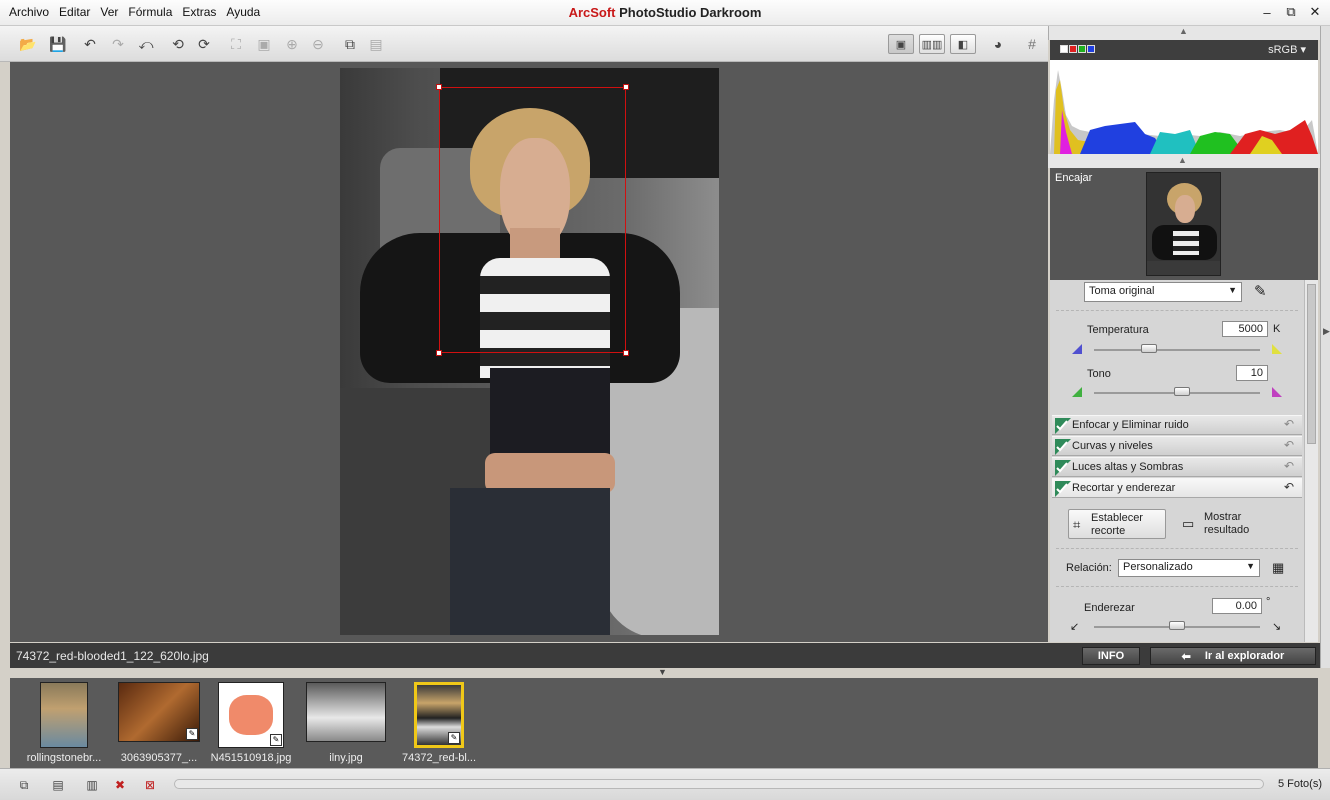  What do you see at coordinates (1267, 12) in the screenshot?
I see `minimize-icon: –` at bounding box center [1267, 12].